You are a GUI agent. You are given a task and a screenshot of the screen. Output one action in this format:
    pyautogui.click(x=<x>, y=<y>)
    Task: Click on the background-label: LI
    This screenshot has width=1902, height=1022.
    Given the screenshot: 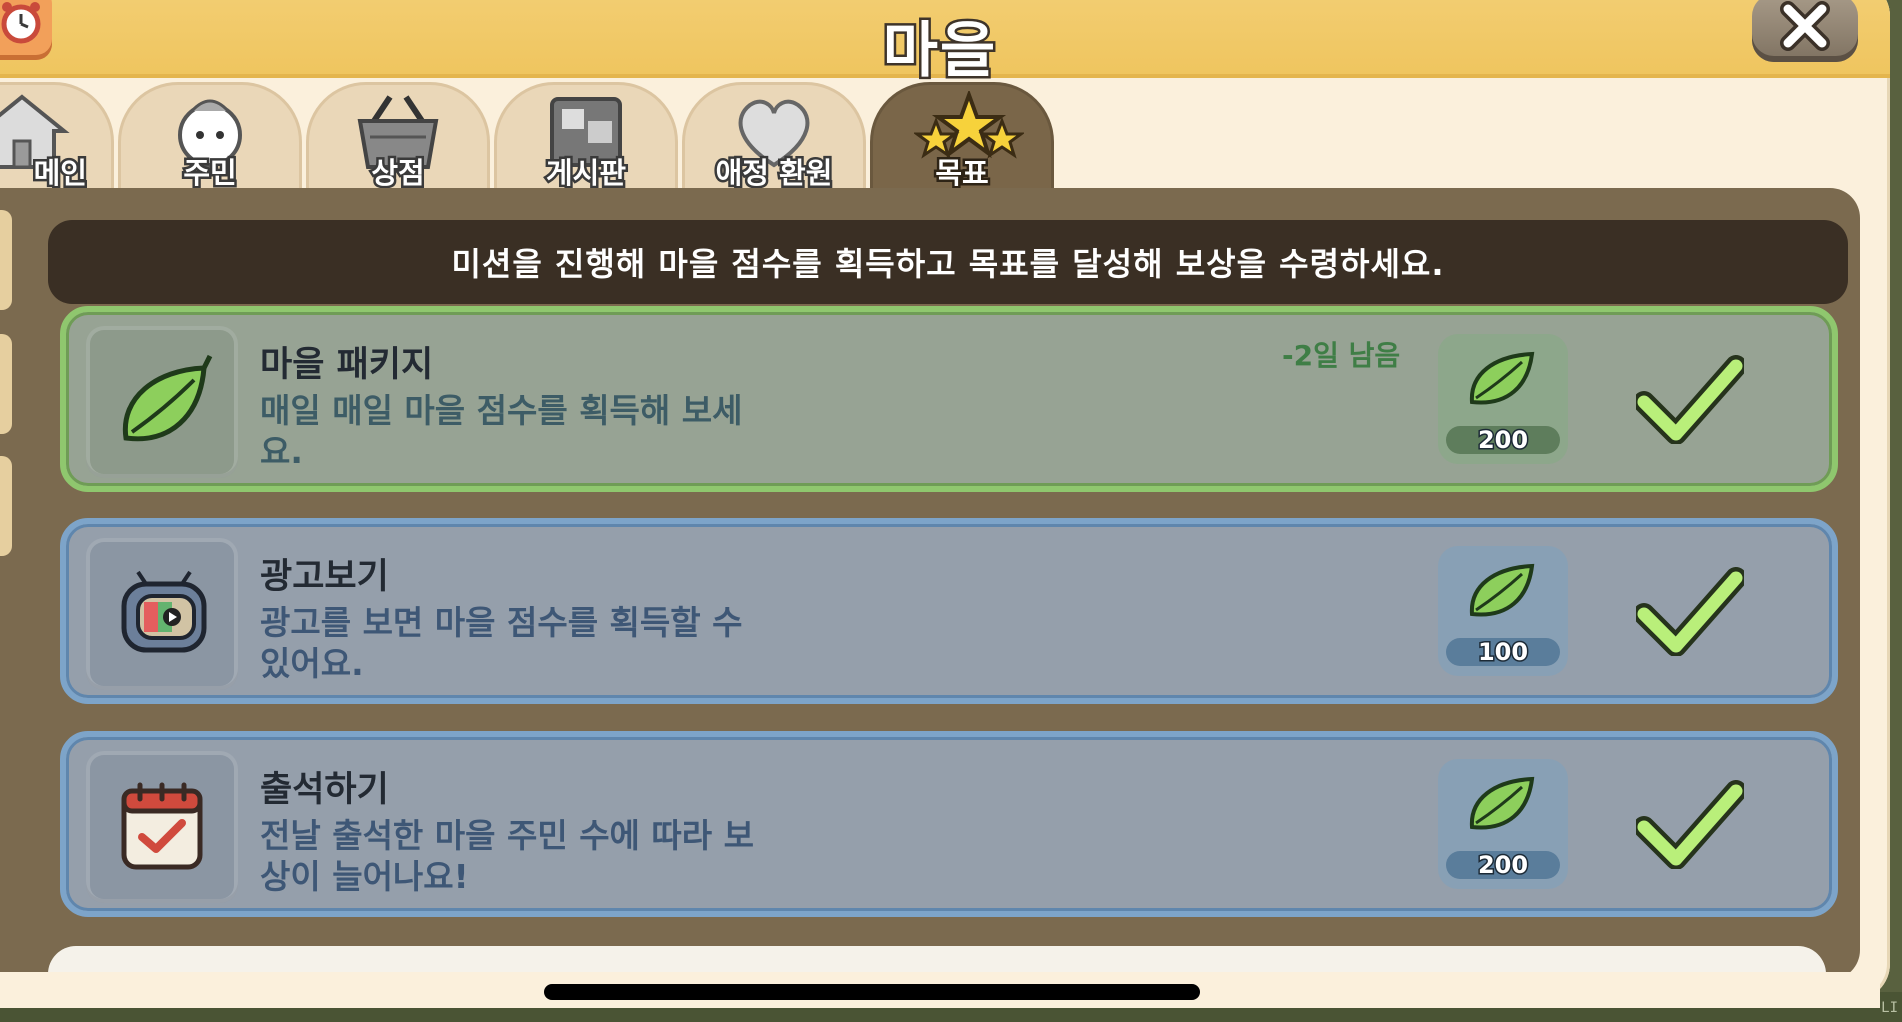 What is the action you would take?
    pyautogui.click(x=1889, y=1008)
    